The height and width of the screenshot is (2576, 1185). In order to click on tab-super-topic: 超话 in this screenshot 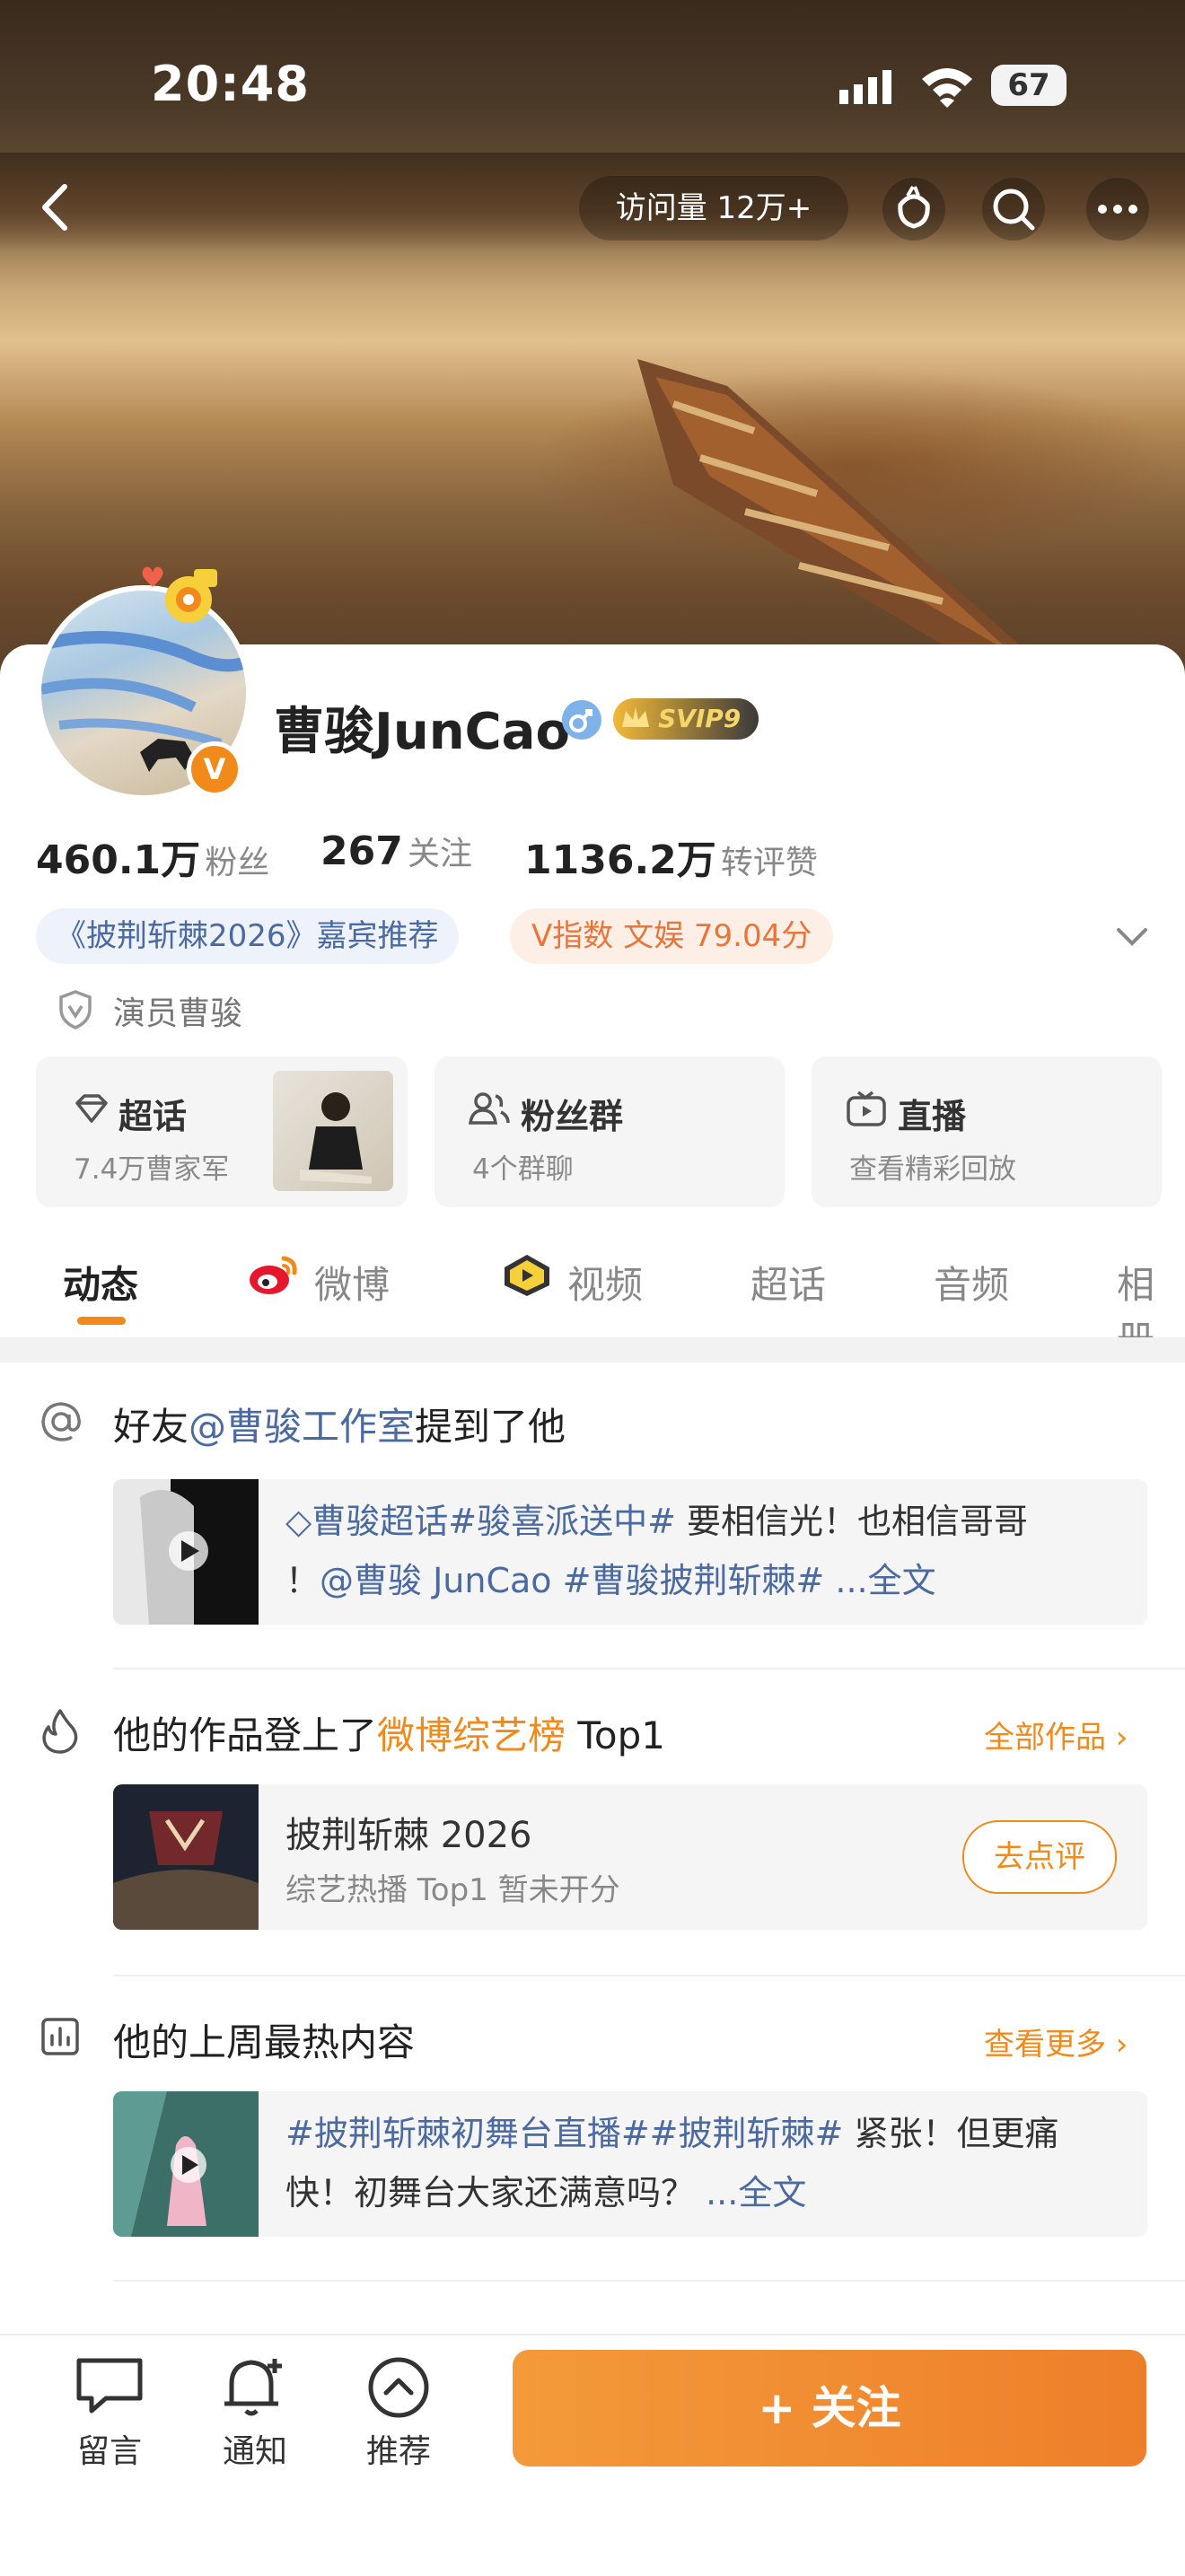, I will do `click(788, 1282)`.